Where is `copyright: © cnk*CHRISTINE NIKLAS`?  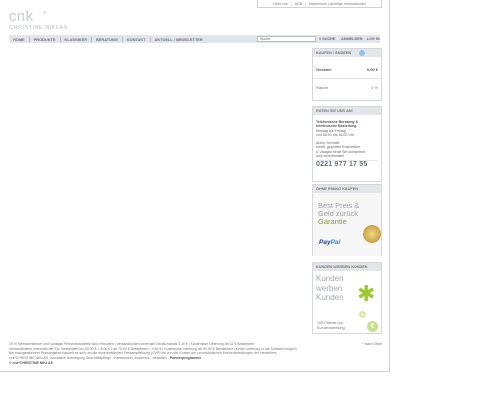
copyright: © cnk*CHRISTINE NIKLAS is located at coordinates (31, 362).